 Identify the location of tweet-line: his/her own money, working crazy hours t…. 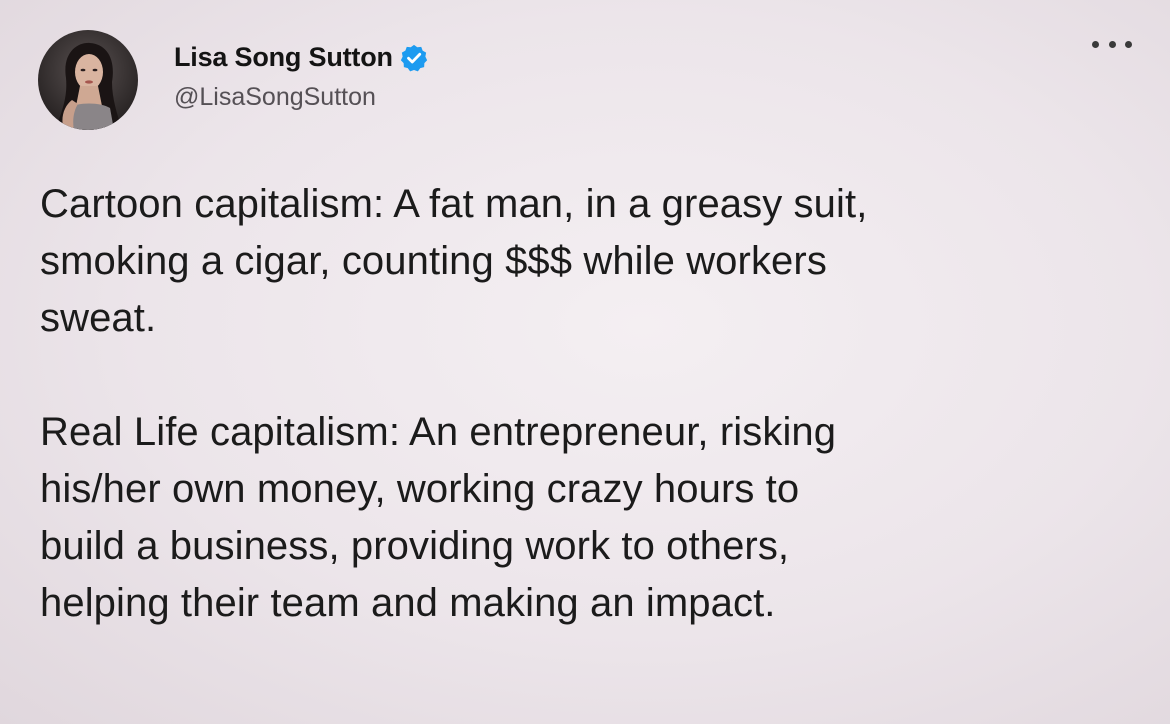
(420, 489).